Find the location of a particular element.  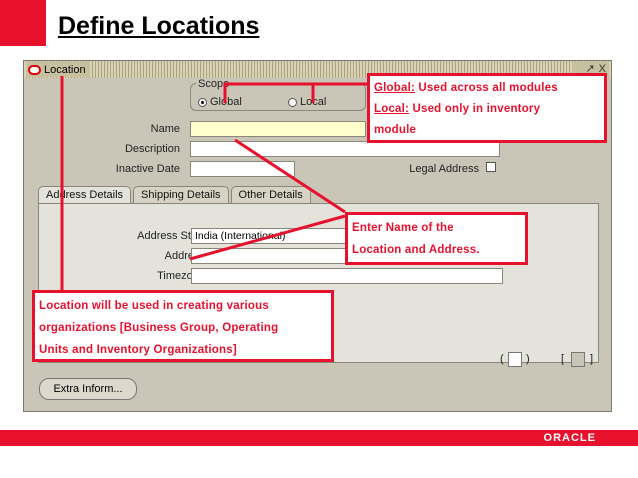

annotation-local-text: Used only in inventory is located at coordinates (475, 109).